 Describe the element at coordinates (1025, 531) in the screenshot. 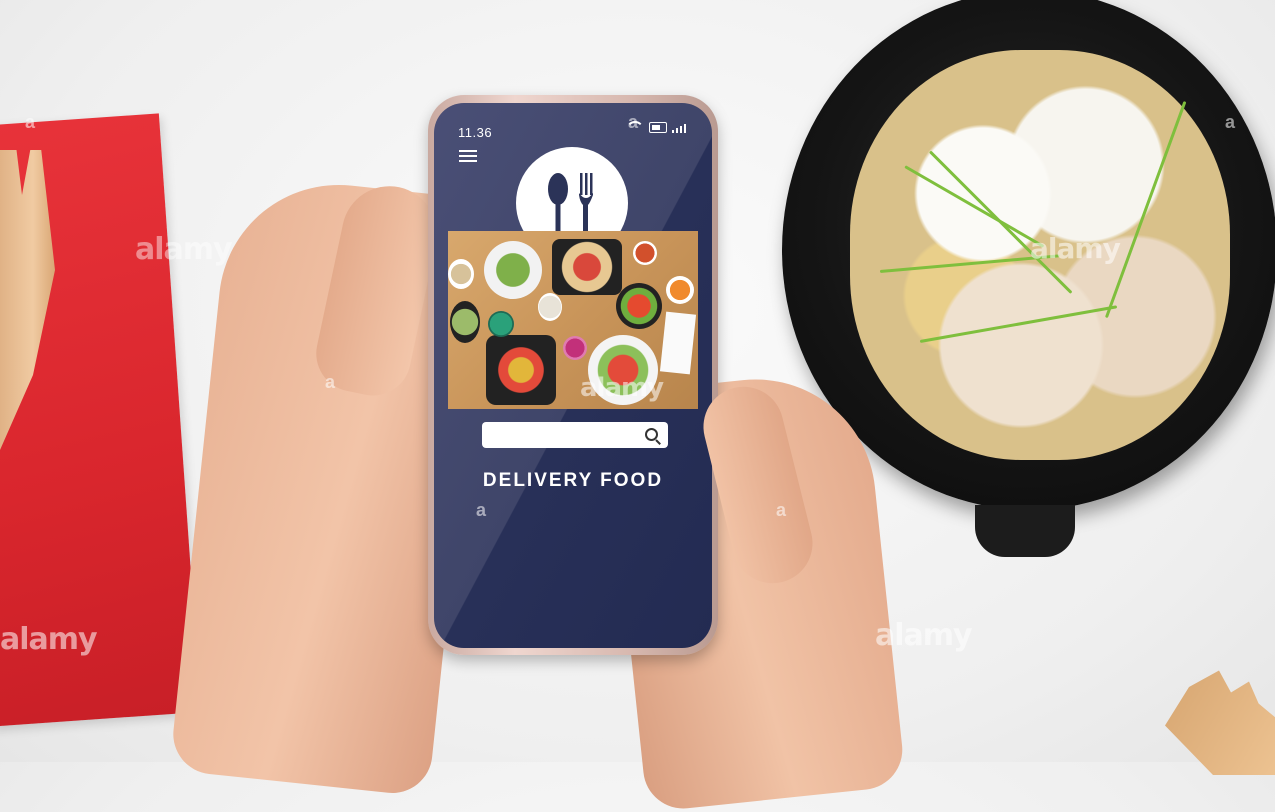

I see `bowl-handle` at that location.